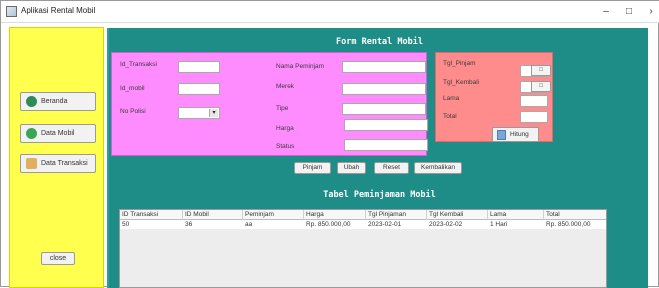  What do you see at coordinates (396, 215) in the screenshot?
I see `column-header: Tgl Pinjaman` at bounding box center [396, 215].